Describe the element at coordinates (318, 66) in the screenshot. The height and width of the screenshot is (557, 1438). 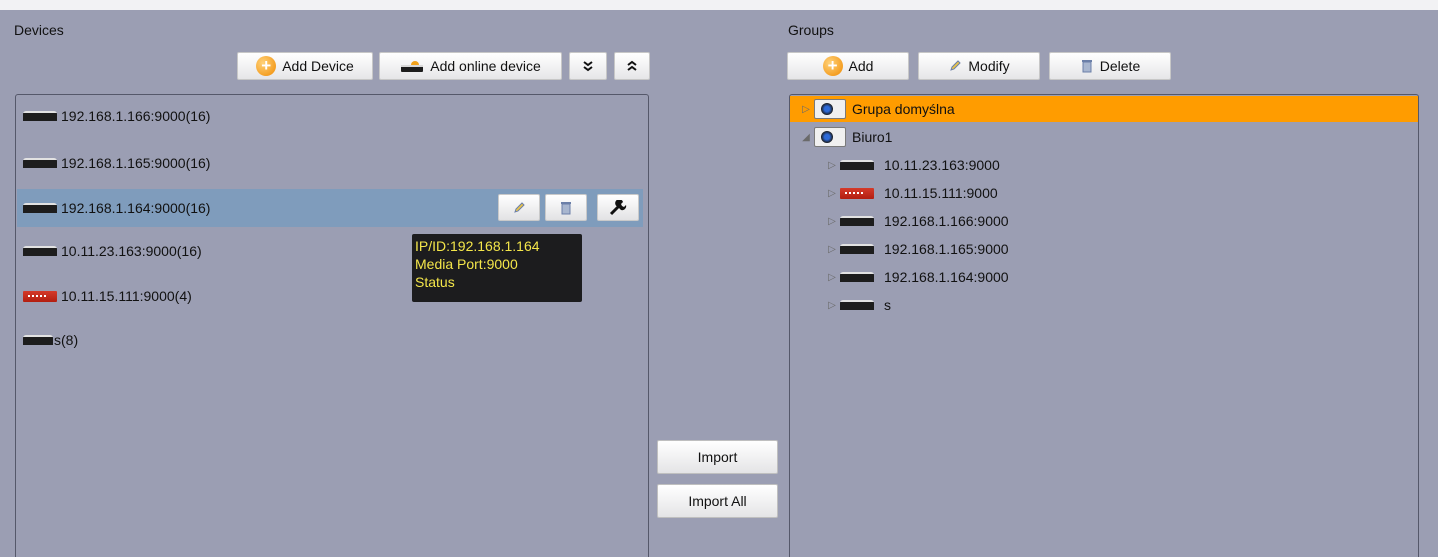
I see `add-device-label: Add Device` at that location.